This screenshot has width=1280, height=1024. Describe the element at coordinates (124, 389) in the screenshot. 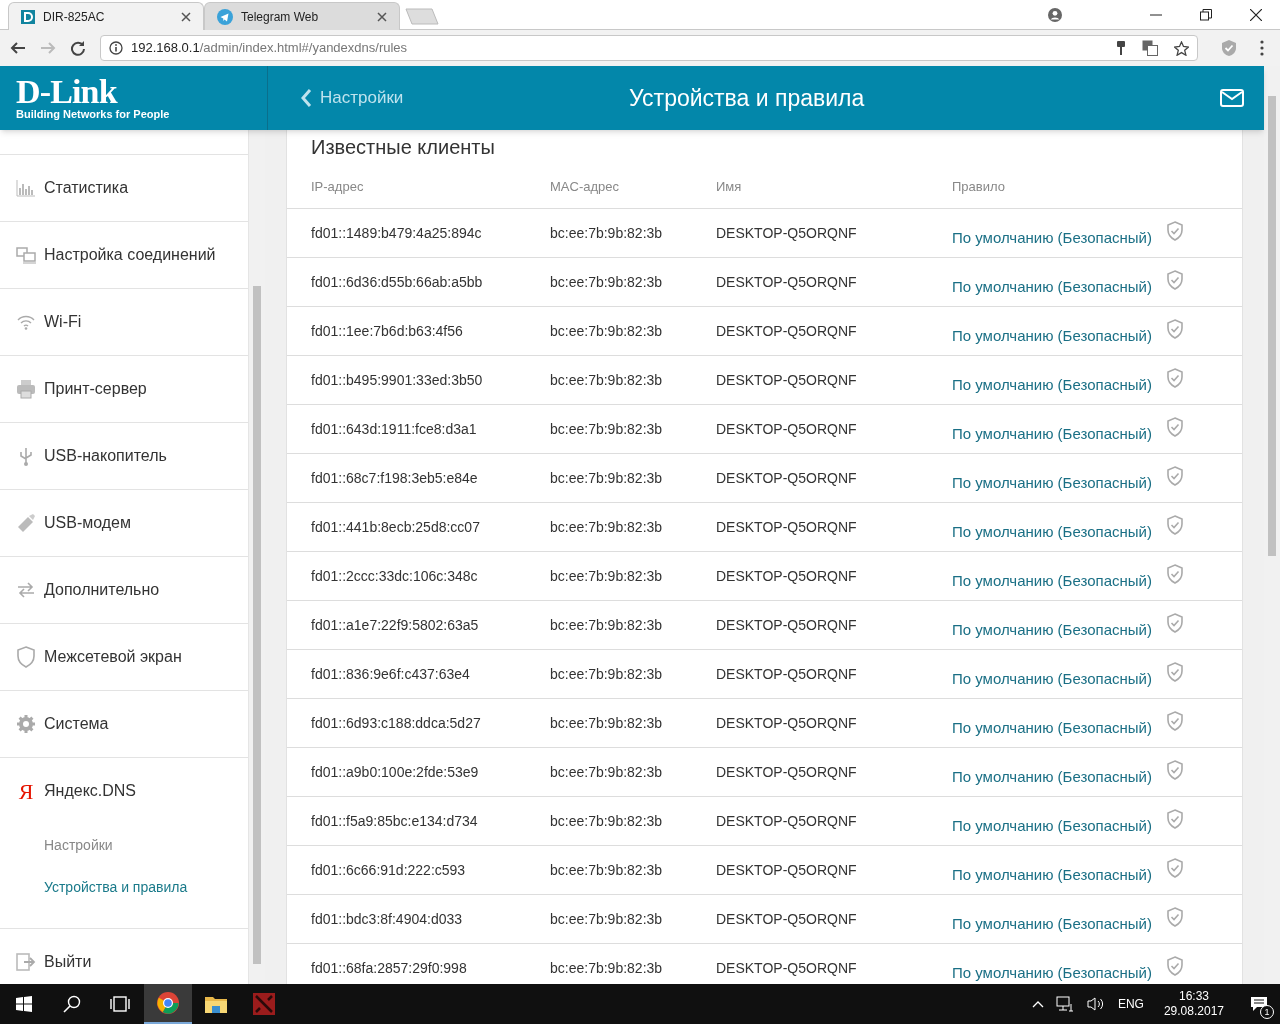

I see `sidebar-item: Принт-сервер` at that location.